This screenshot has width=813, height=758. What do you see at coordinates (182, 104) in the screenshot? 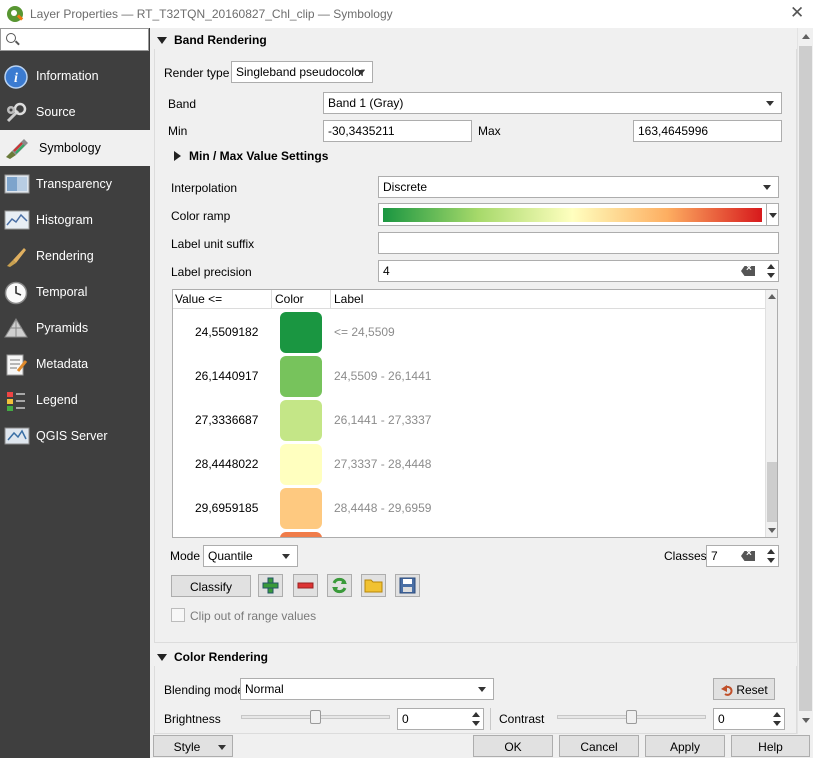
I see `band-label: Band` at bounding box center [182, 104].